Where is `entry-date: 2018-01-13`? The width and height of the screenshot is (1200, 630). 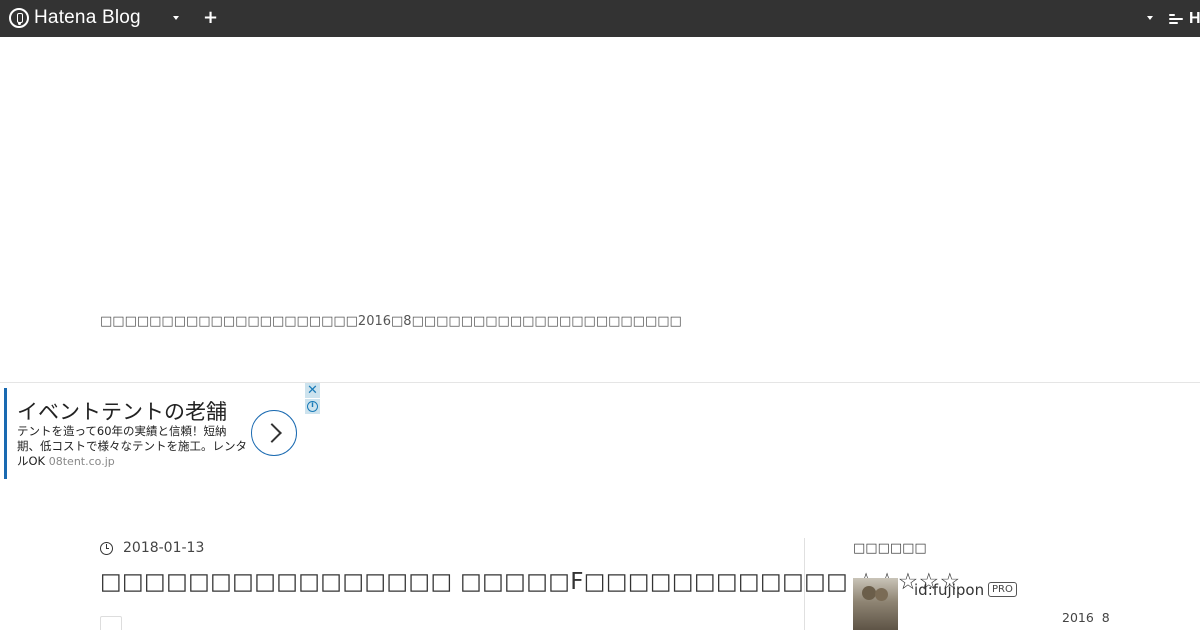 entry-date: 2018-01-13 is located at coordinates (152, 548).